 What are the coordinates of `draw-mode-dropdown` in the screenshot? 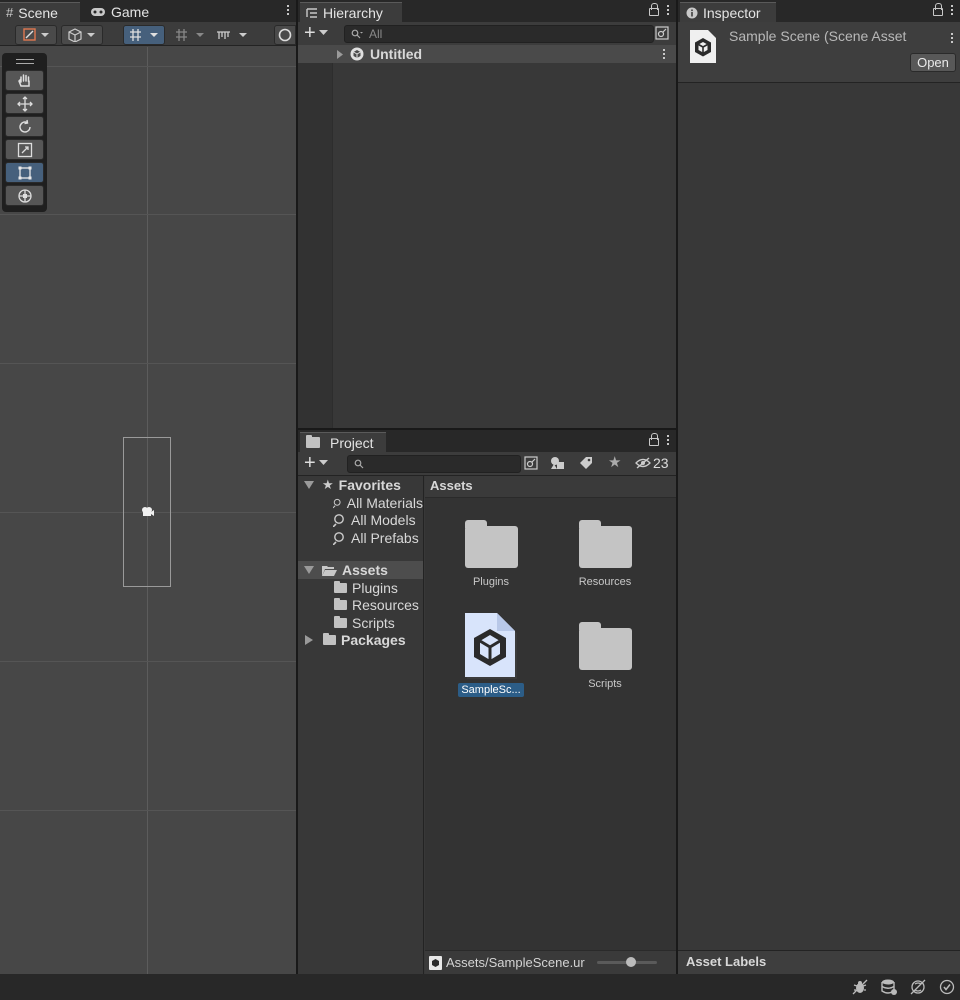 It's located at (36, 35).